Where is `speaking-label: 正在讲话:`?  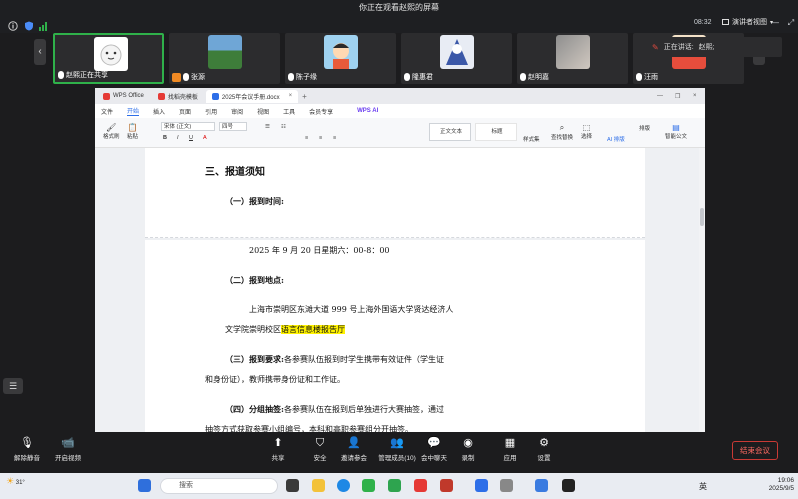 speaking-label: 正在讲话: is located at coordinates (678, 47).